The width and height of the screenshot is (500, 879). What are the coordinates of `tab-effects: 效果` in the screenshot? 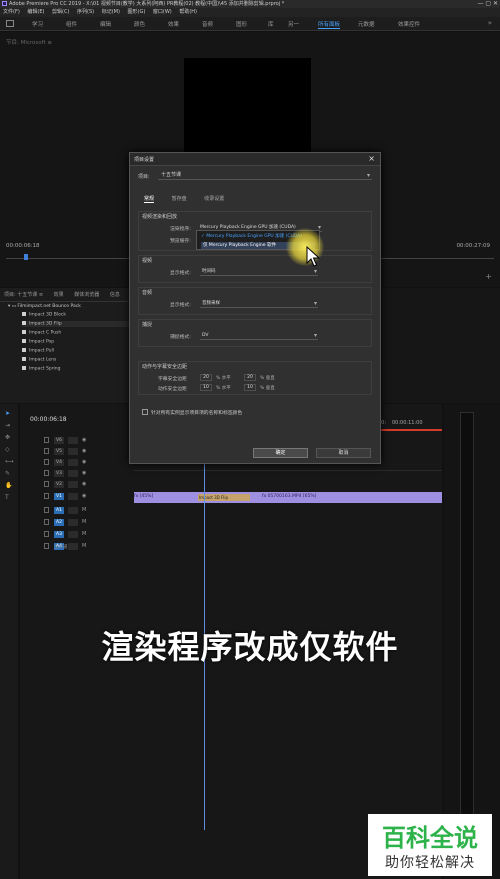 It's located at (59, 295).